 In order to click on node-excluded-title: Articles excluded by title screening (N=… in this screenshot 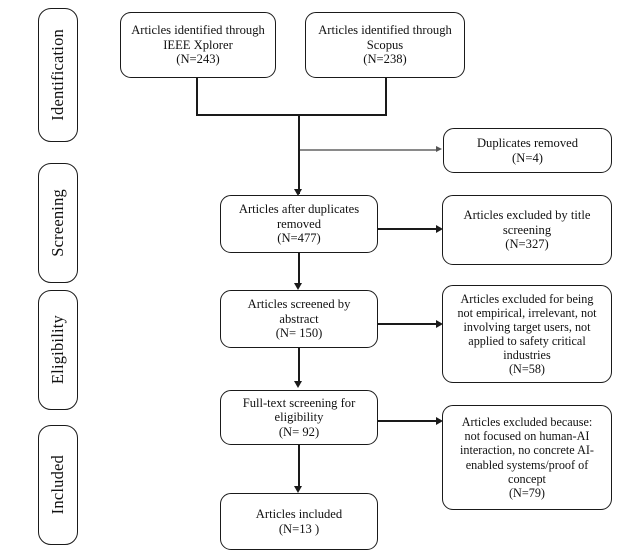, I will do `click(527, 230)`.